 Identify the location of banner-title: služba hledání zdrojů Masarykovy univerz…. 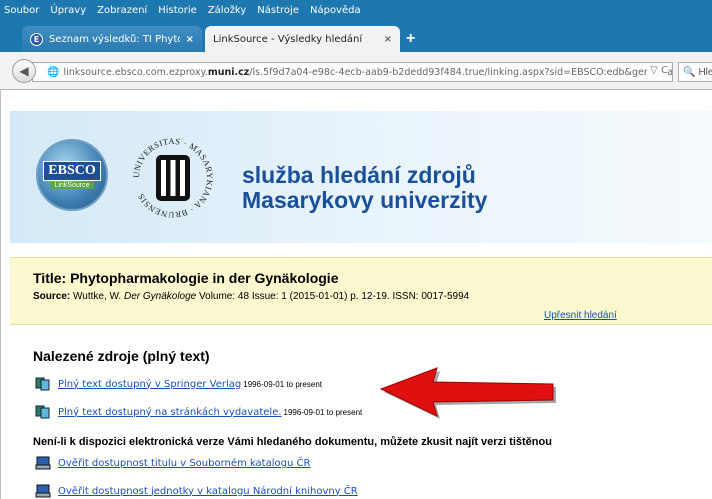
(364, 188).